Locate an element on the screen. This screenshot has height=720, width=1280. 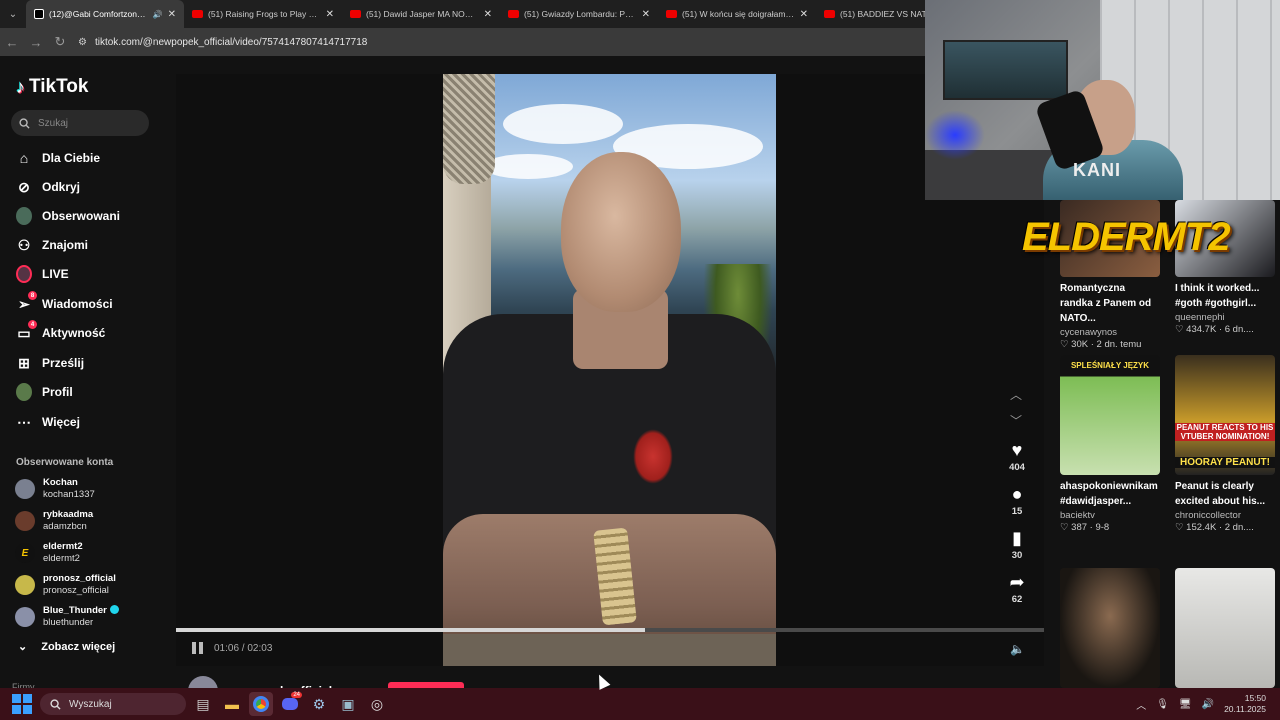
bookmark-button: ▮ 30 is located at coordinates (1017, 544).